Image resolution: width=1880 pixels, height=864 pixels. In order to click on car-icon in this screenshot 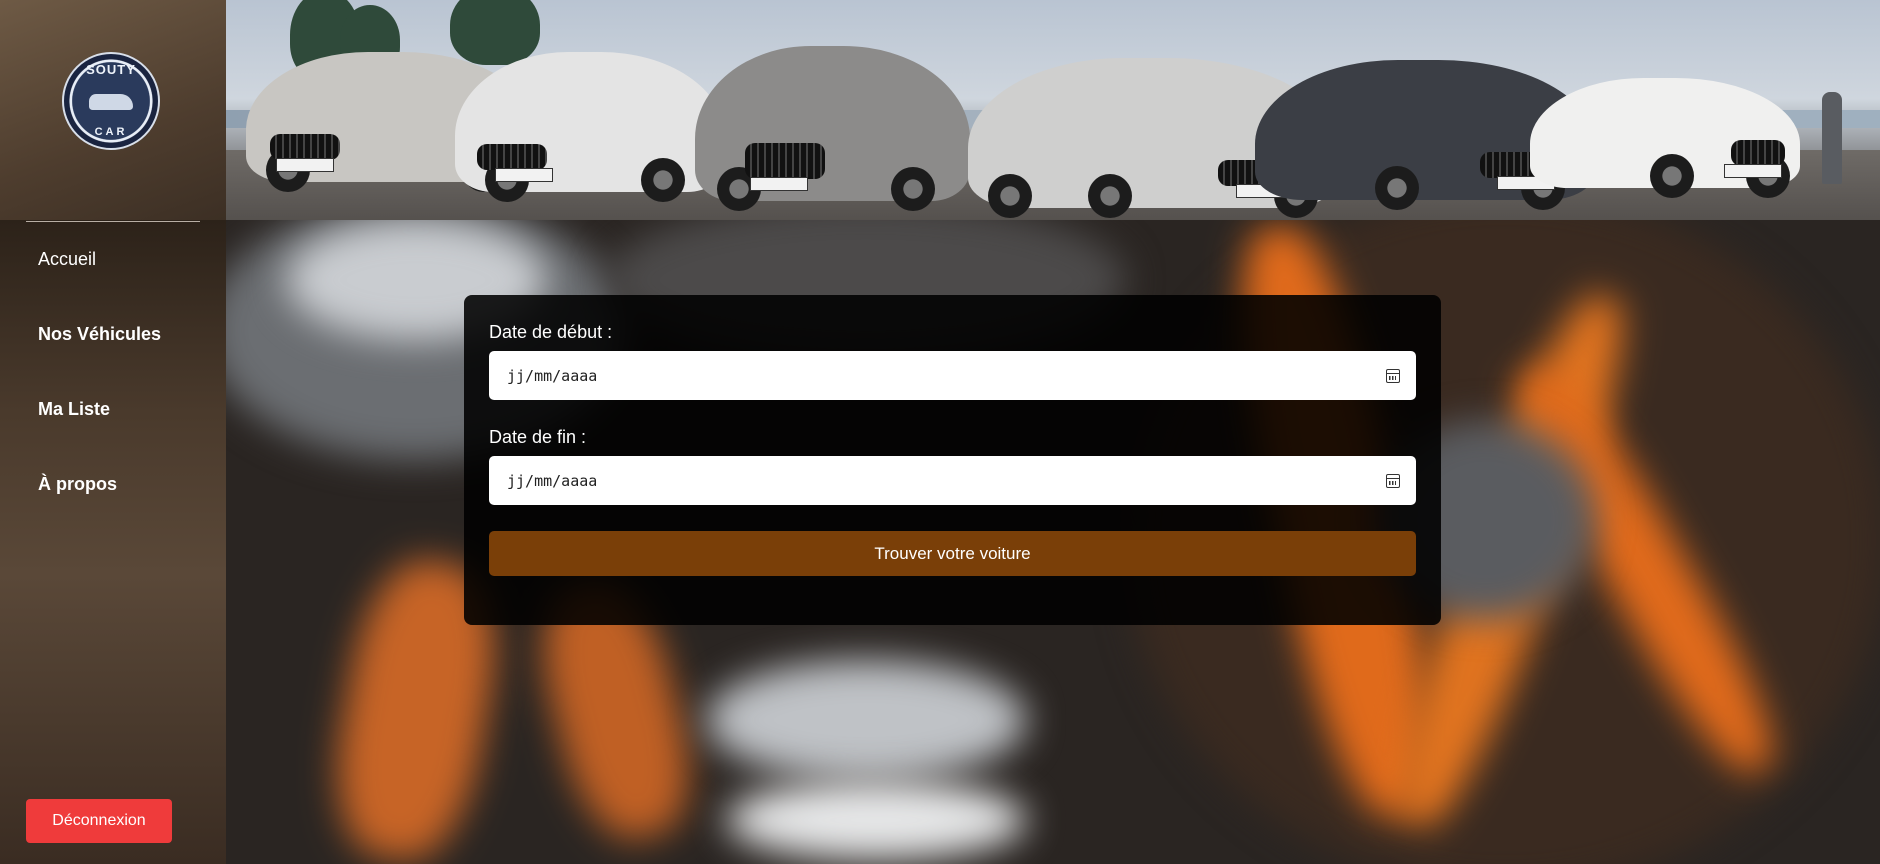, I will do `click(111, 101)`.